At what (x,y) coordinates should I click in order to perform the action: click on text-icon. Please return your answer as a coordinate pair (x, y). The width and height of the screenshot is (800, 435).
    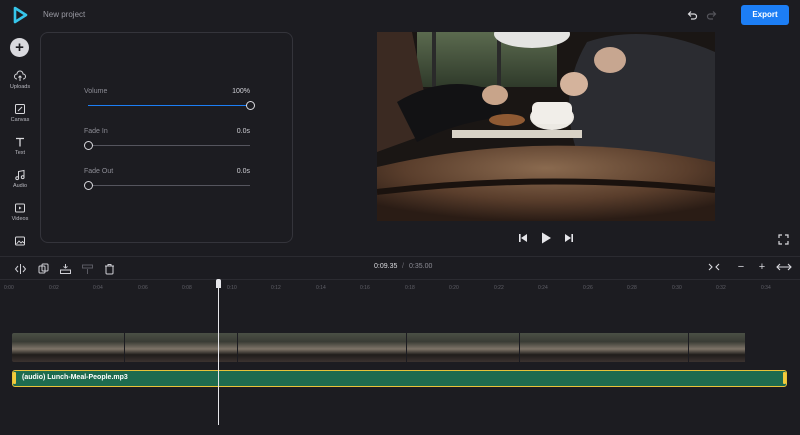
    Looking at the image, I should click on (20, 142).